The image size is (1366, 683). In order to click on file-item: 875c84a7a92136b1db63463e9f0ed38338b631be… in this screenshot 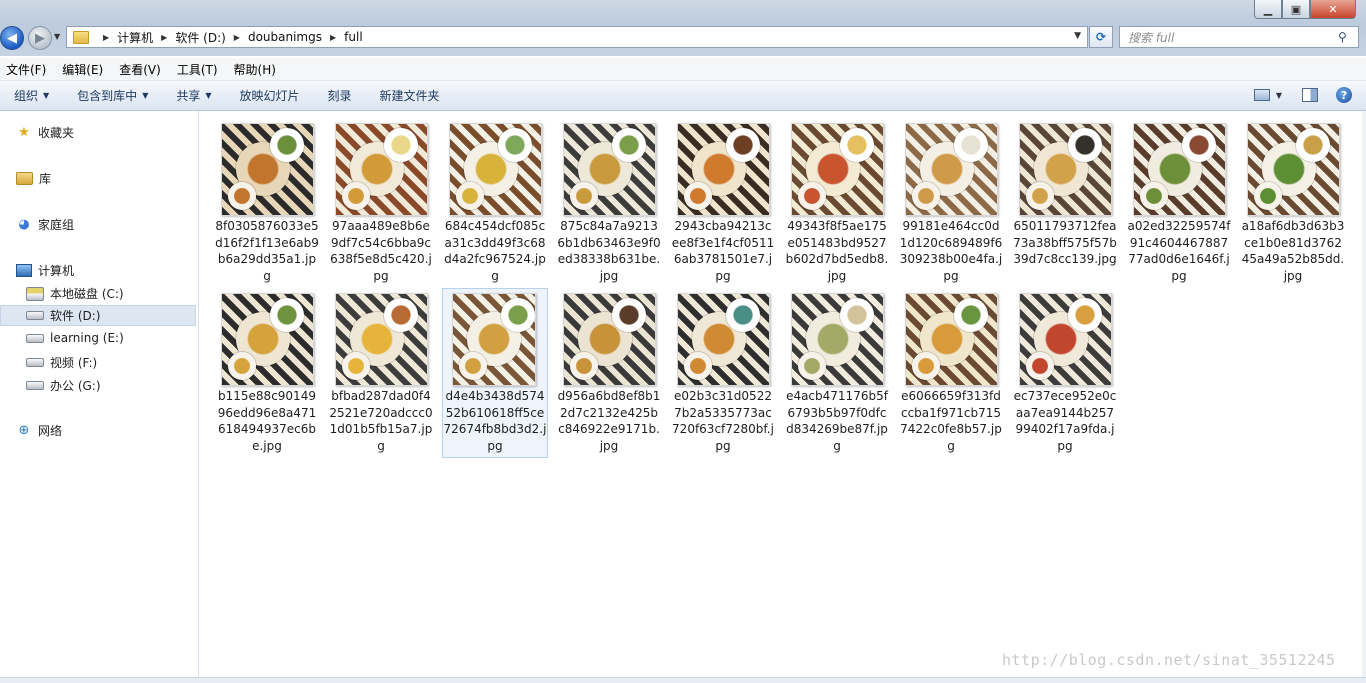, I will do `click(609, 207)`.